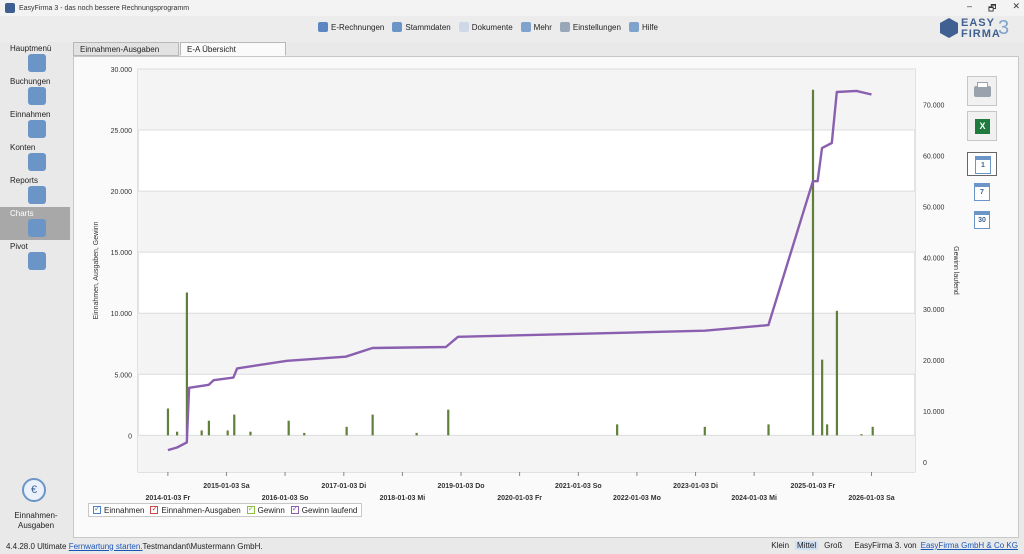 Image resolution: width=1024 pixels, height=554 pixels. Describe the element at coordinates (649, 27) in the screenshot. I see `menu-item-label: Hilfe` at that location.